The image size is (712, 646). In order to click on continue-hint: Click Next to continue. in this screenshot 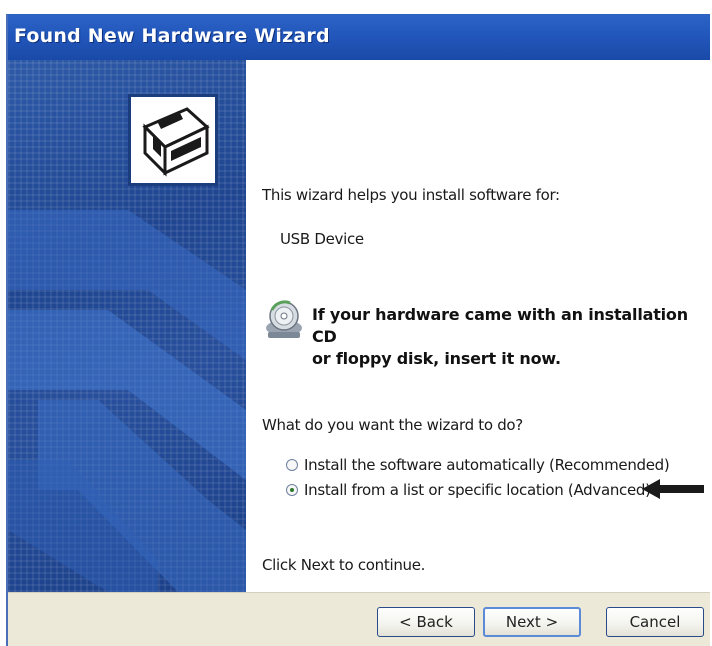, I will do `click(344, 565)`.